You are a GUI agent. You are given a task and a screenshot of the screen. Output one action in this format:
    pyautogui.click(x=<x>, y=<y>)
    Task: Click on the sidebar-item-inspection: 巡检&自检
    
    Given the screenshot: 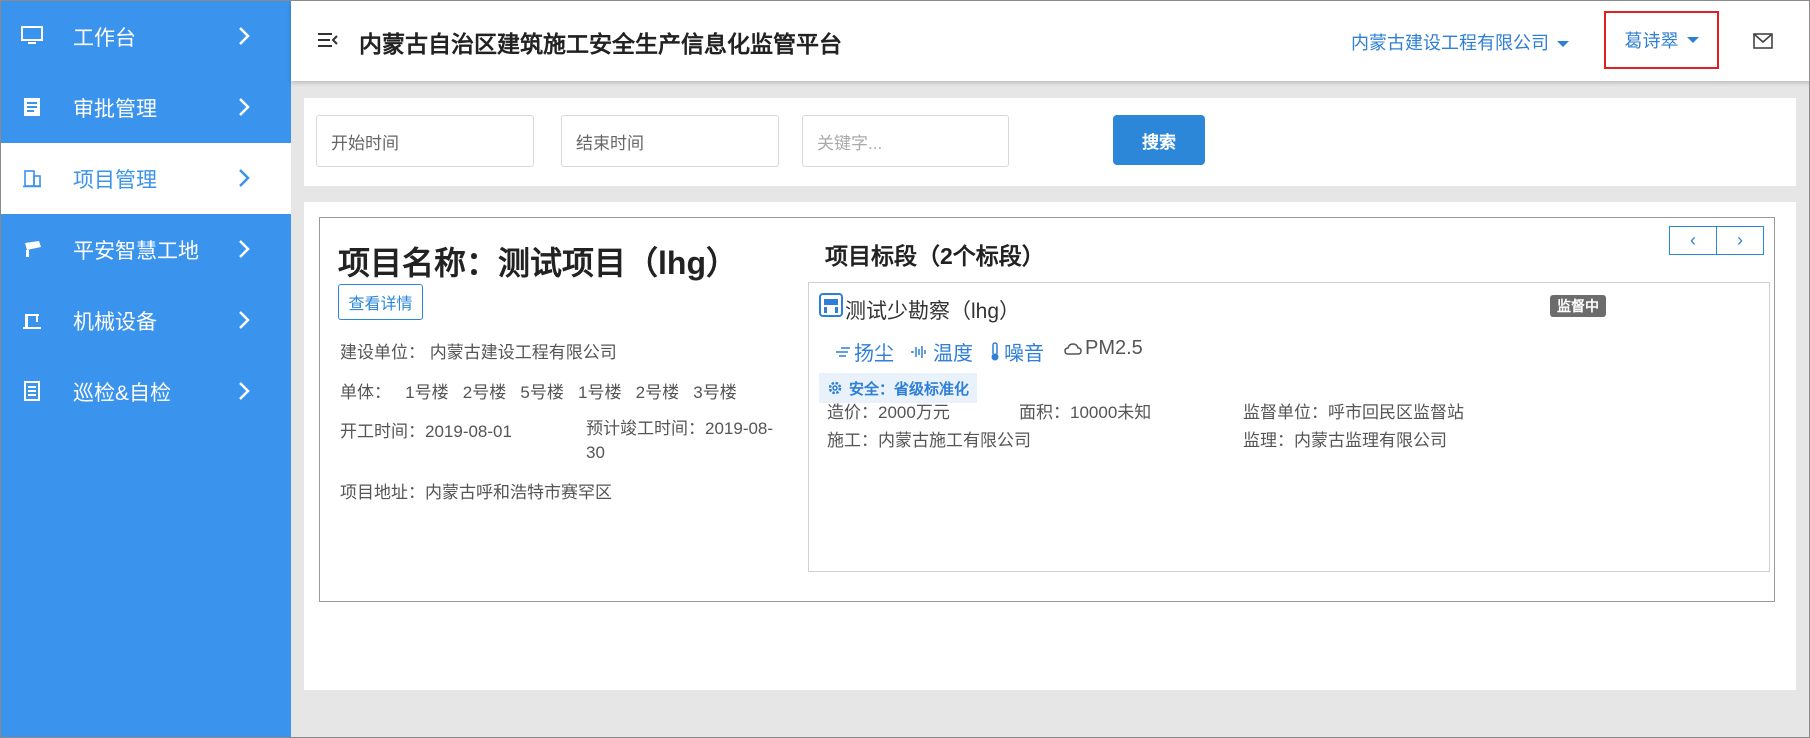 What is the action you would take?
    pyautogui.click(x=146, y=391)
    